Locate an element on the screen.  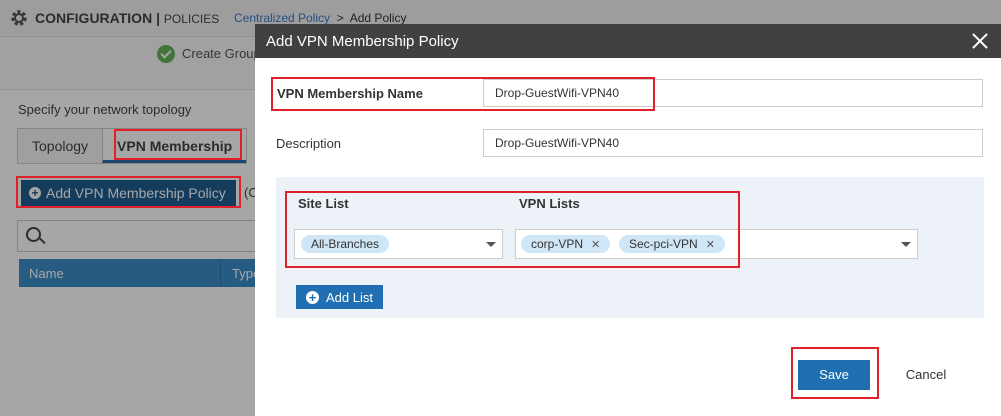
chevron-down-icon is located at coordinates (906, 244).